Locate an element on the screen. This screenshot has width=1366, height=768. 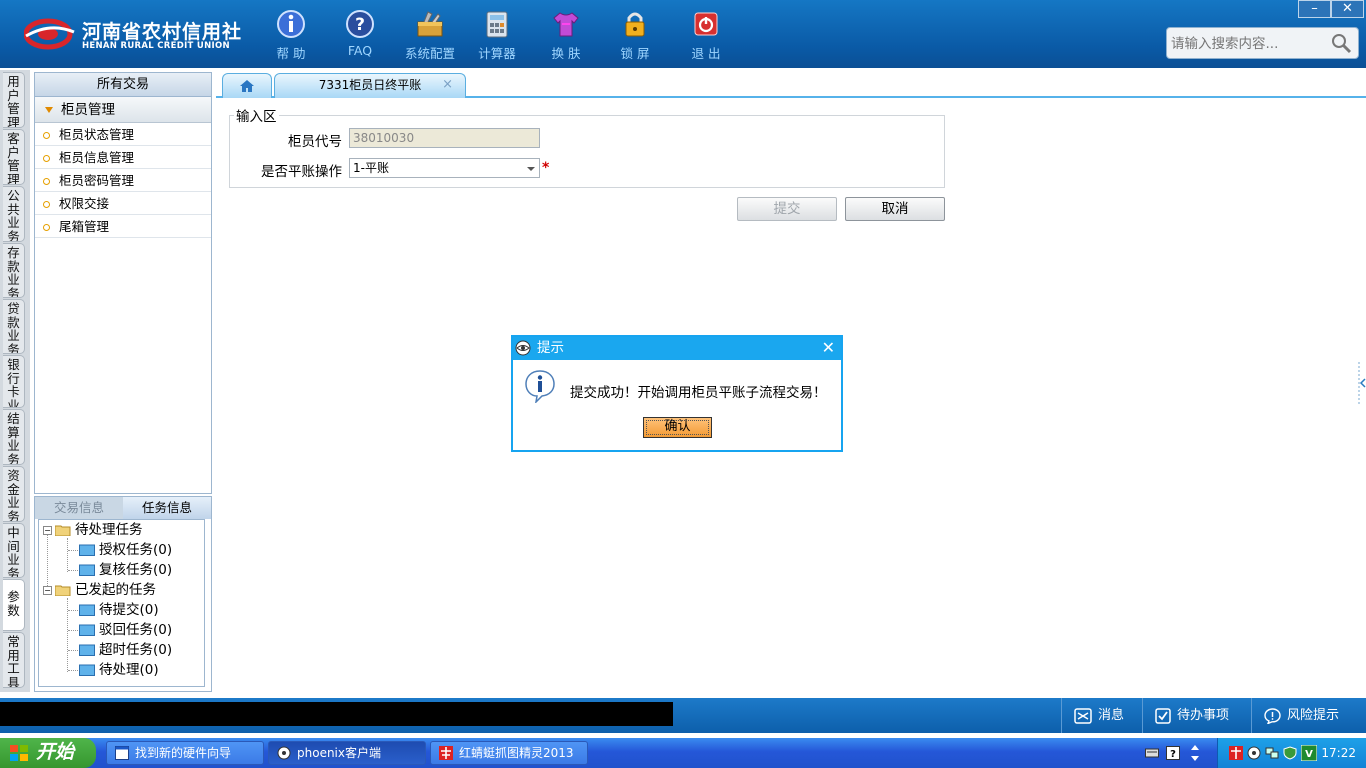
side-tab-public-business: 公共业务 is located at coordinates (14, 214).